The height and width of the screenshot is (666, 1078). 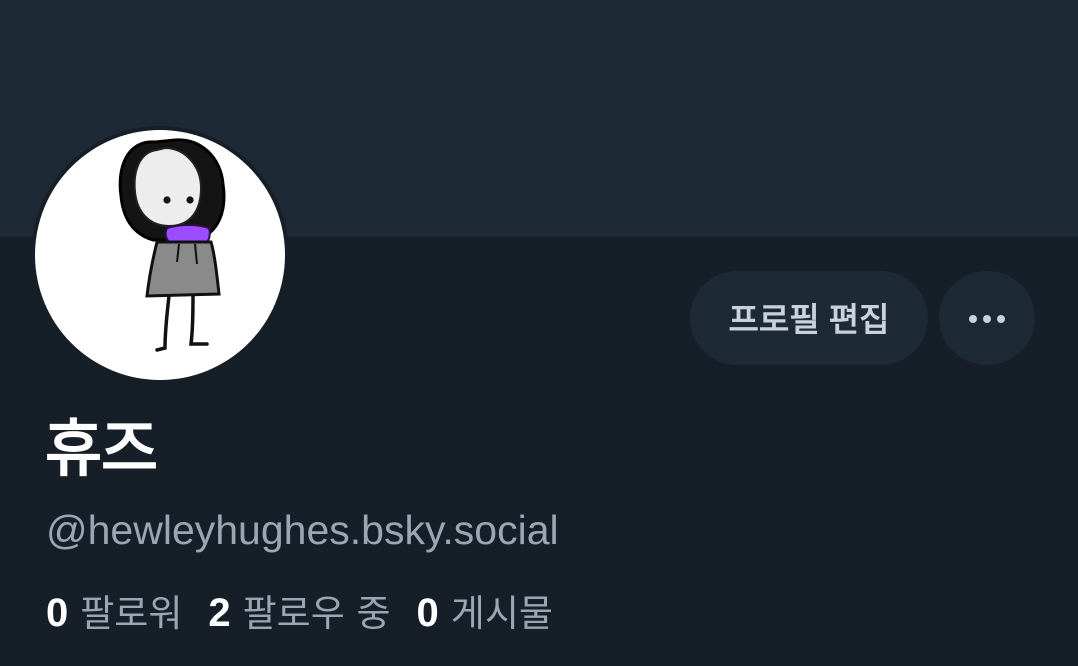 What do you see at coordinates (316, 613) in the screenshot?
I see `following-label: 팔로우 중` at bounding box center [316, 613].